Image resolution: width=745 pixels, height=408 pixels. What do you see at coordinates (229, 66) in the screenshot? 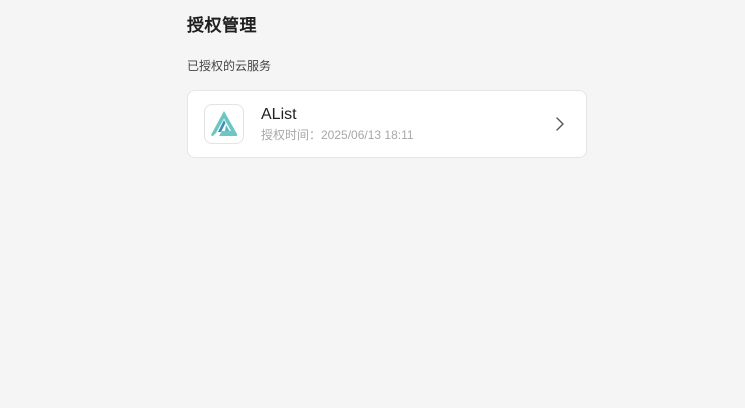
I see `section-label: 已授权的云服务` at bounding box center [229, 66].